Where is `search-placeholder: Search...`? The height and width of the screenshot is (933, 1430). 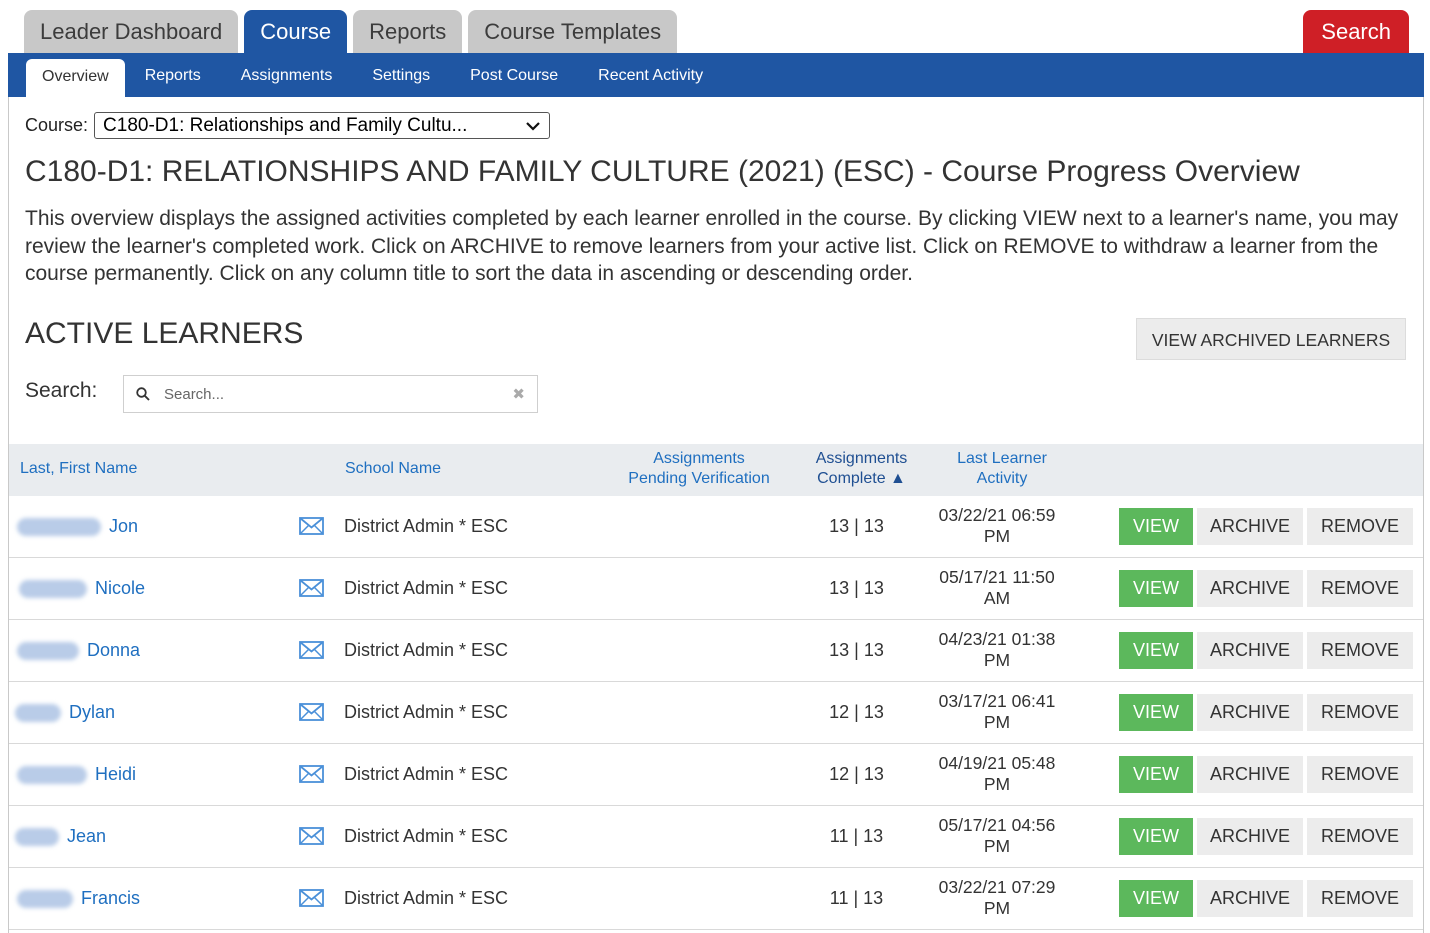
search-placeholder: Search... is located at coordinates (194, 394).